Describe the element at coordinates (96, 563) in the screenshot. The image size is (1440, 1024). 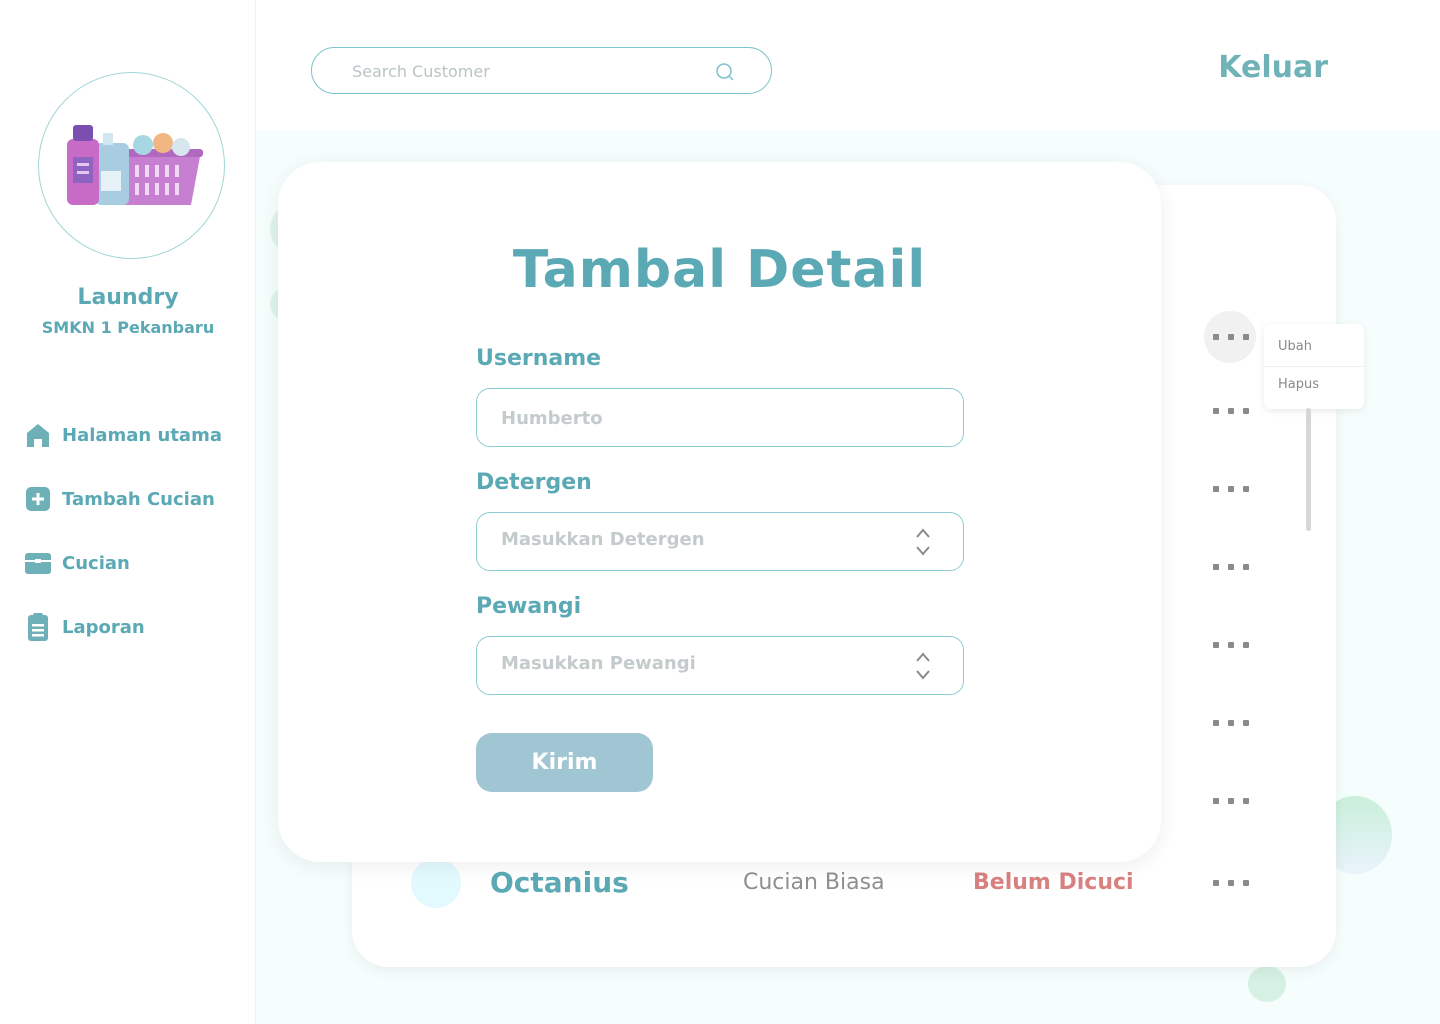
I see `nav-label: Cucian` at that location.